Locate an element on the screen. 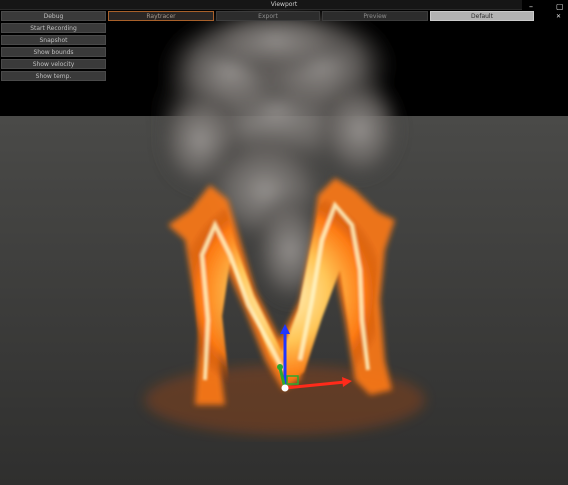  minimize-icon: – is located at coordinates (531, 7).